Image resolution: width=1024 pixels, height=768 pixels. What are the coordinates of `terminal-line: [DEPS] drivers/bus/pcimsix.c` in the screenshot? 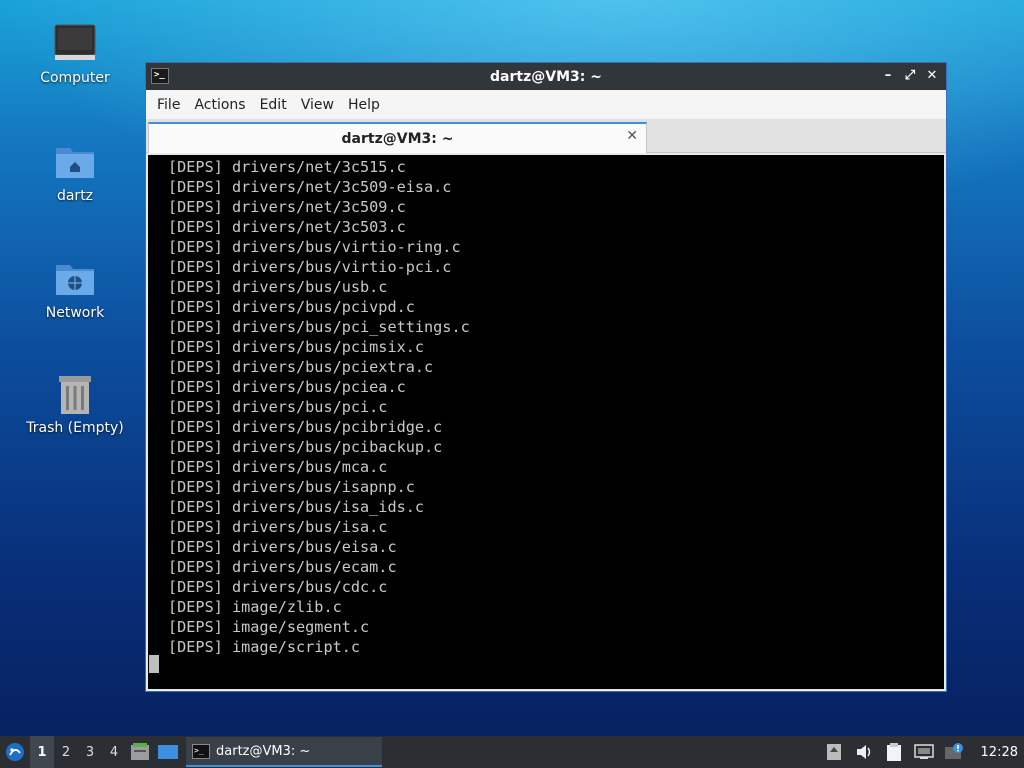 It's located at (296, 347).